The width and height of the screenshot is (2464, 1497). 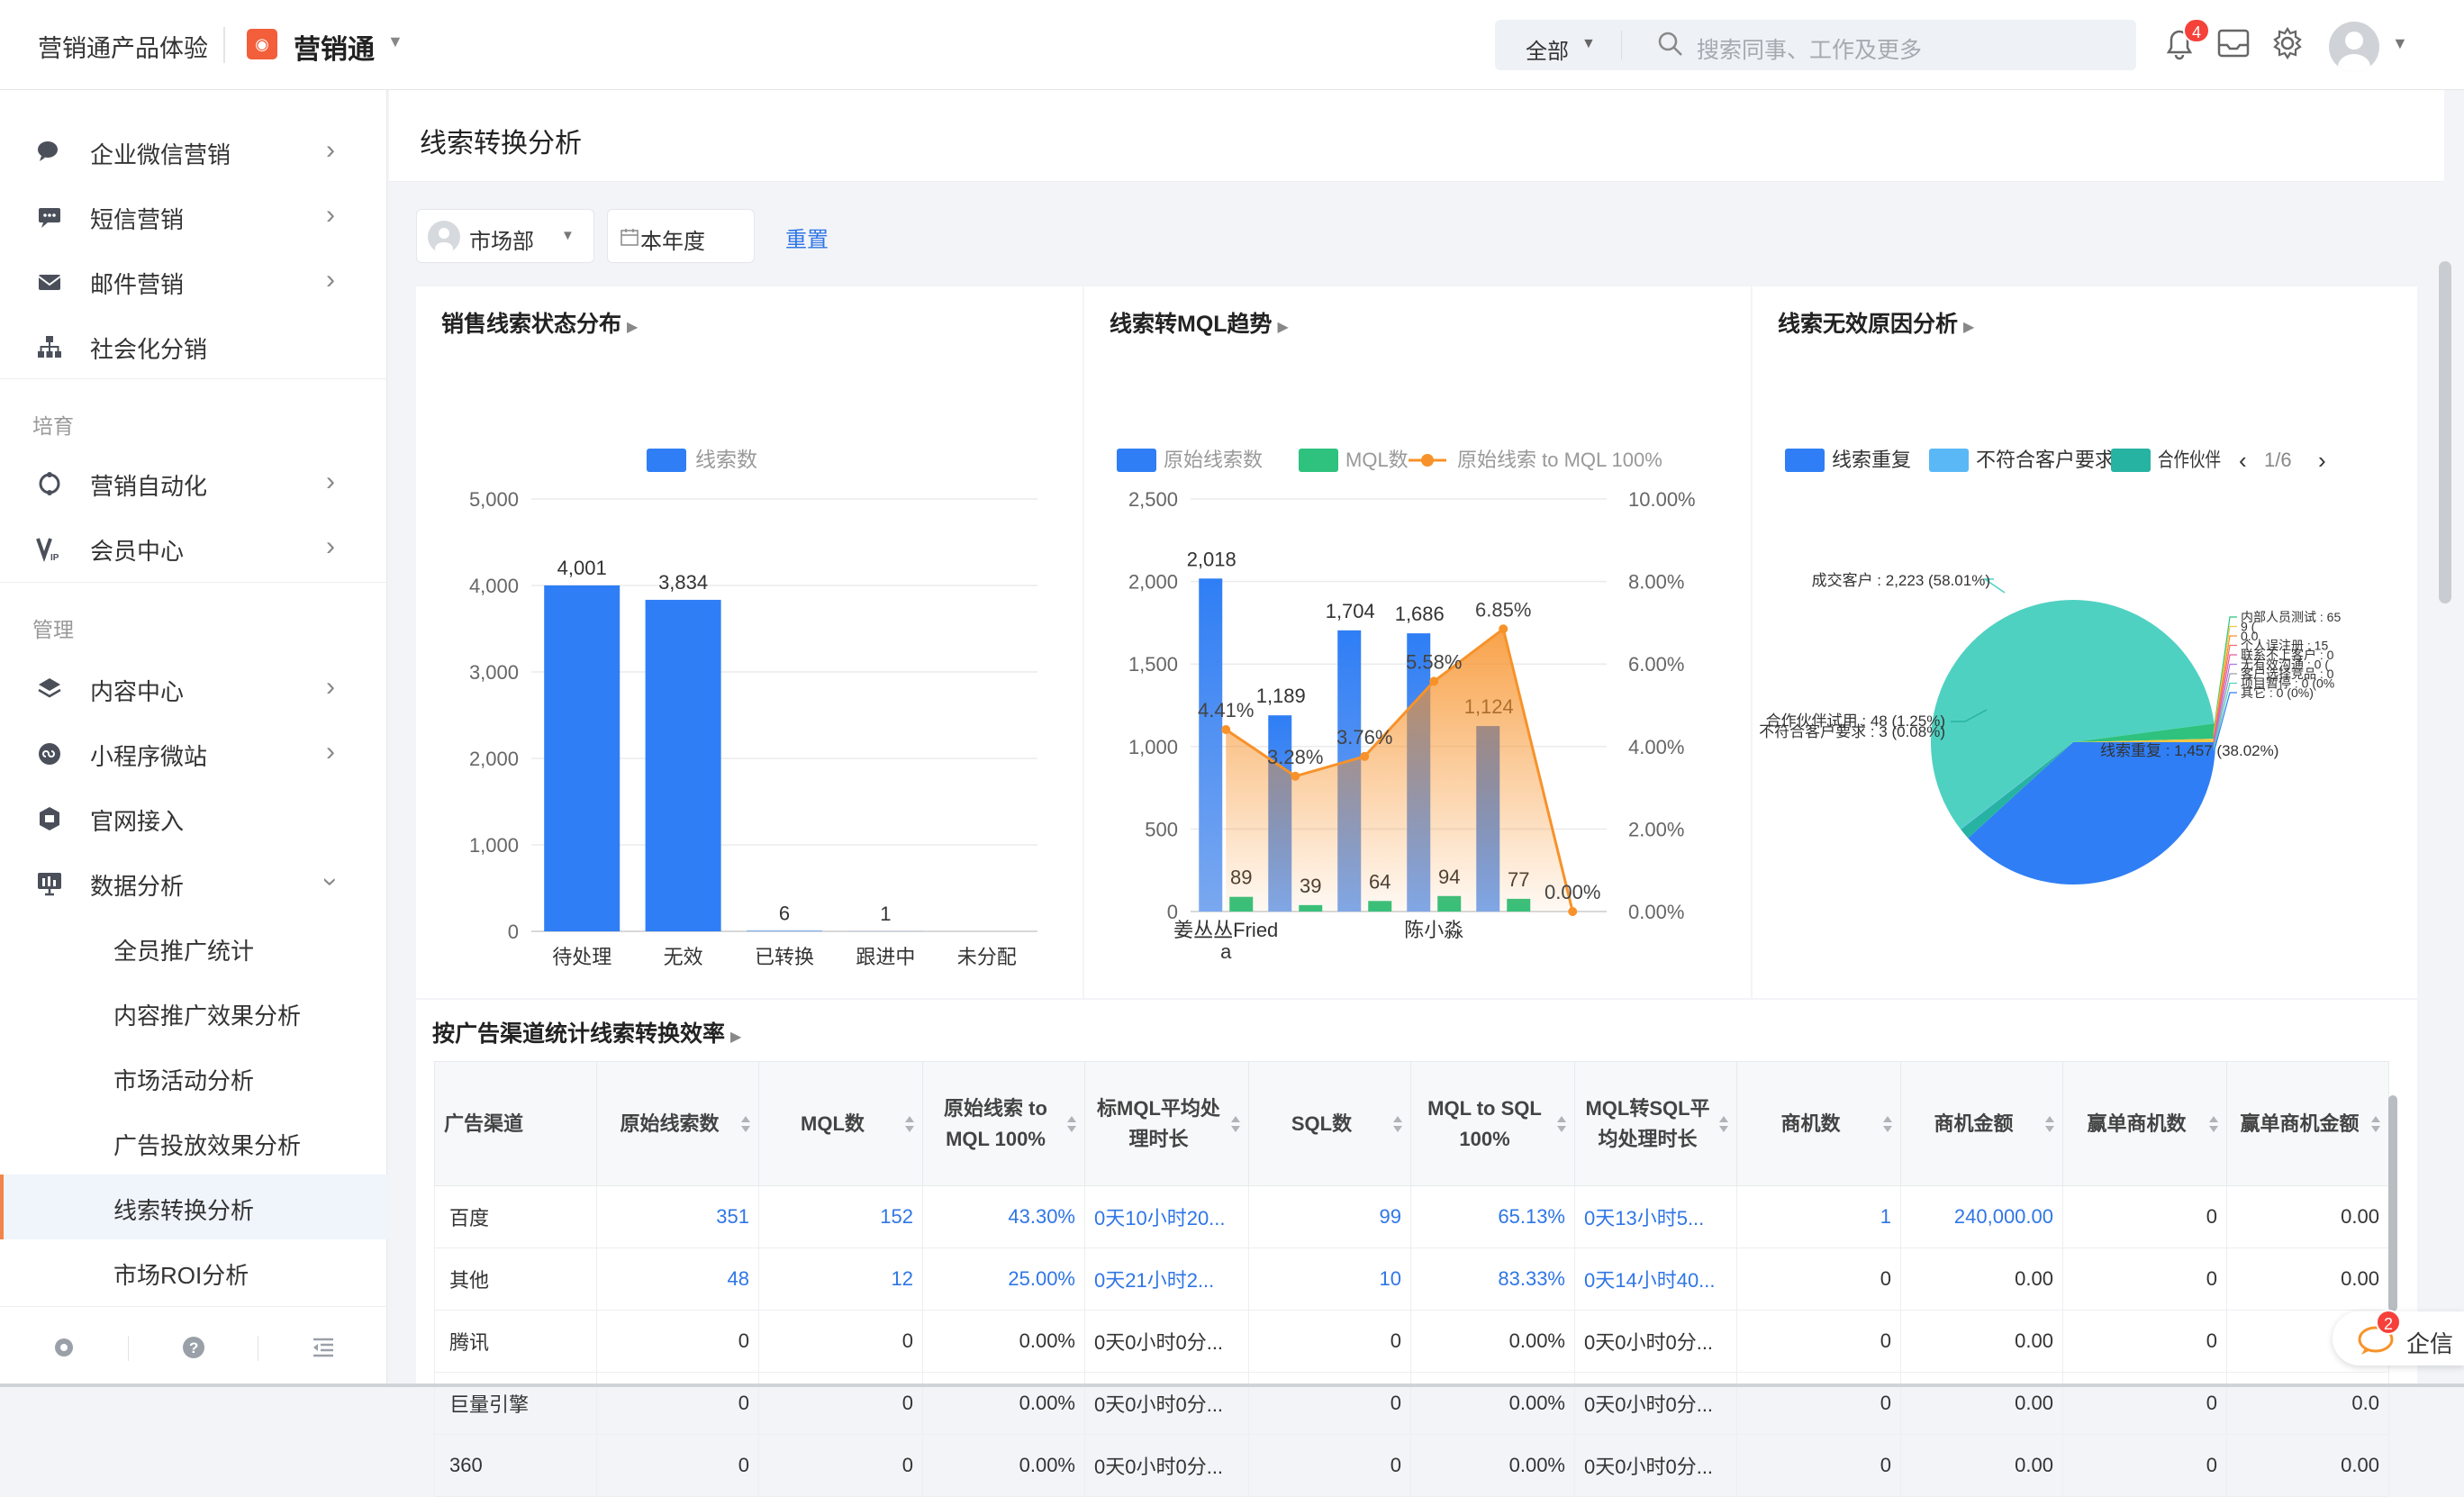 I want to click on table-cell: 10, so click(x=1330, y=1279).